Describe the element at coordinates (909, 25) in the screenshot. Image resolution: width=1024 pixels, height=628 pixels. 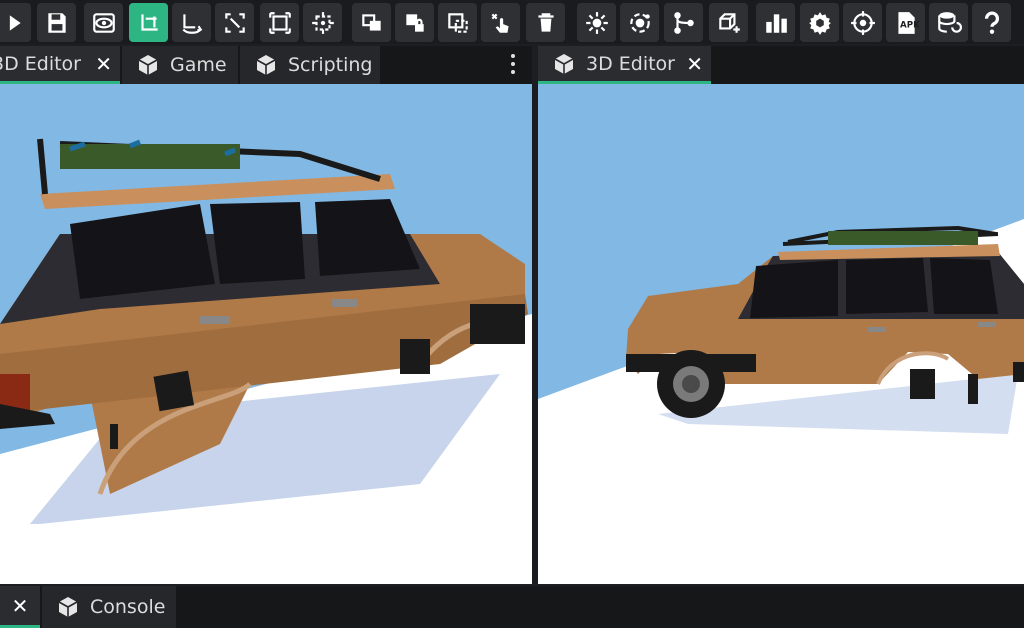
I see `svg-text: APK` at that location.